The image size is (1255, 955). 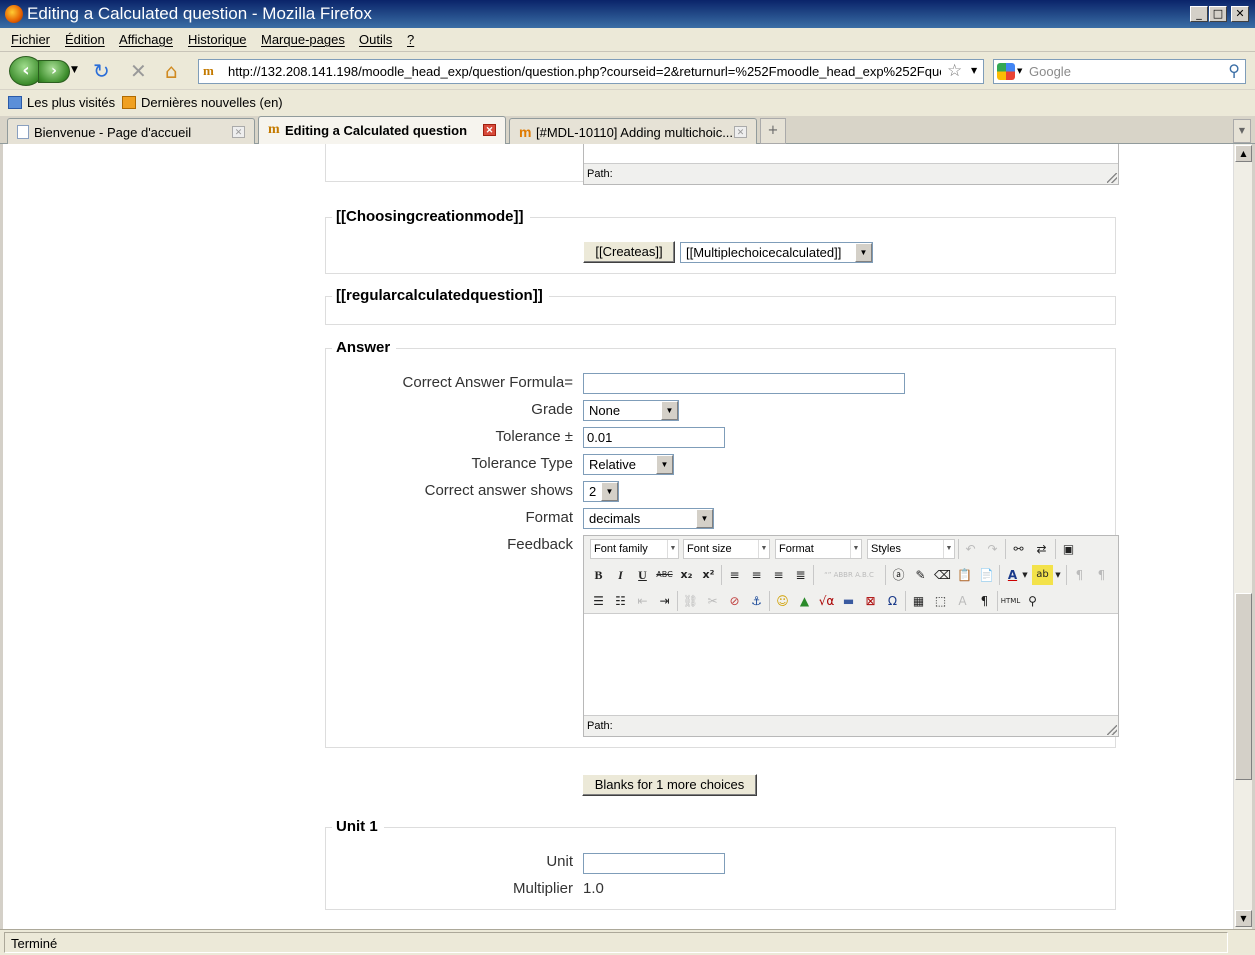 What do you see at coordinates (642, 601) in the screenshot?
I see `outdent-icon: ⇤` at bounding box center [642, 601].